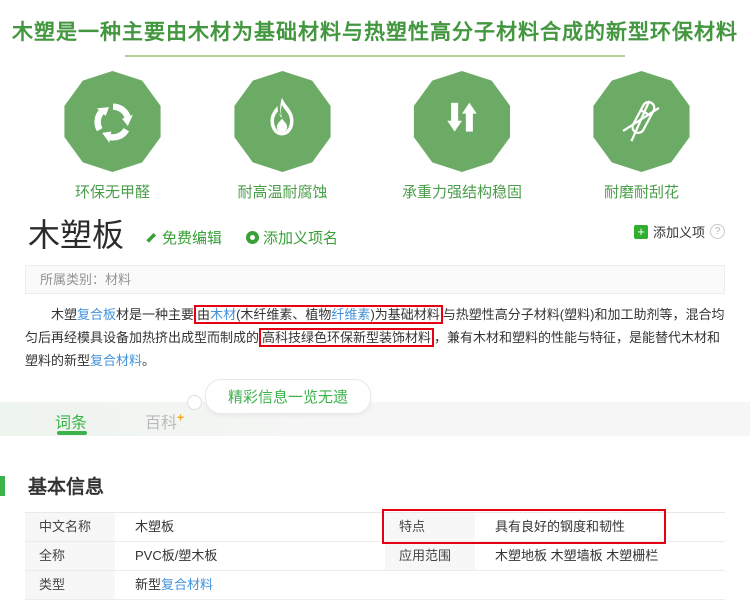 This screenshot has height=604, width=750. Describe the element at coordinates (161, 424) in the screenshot. I see `tab-label: 百科` at that location.